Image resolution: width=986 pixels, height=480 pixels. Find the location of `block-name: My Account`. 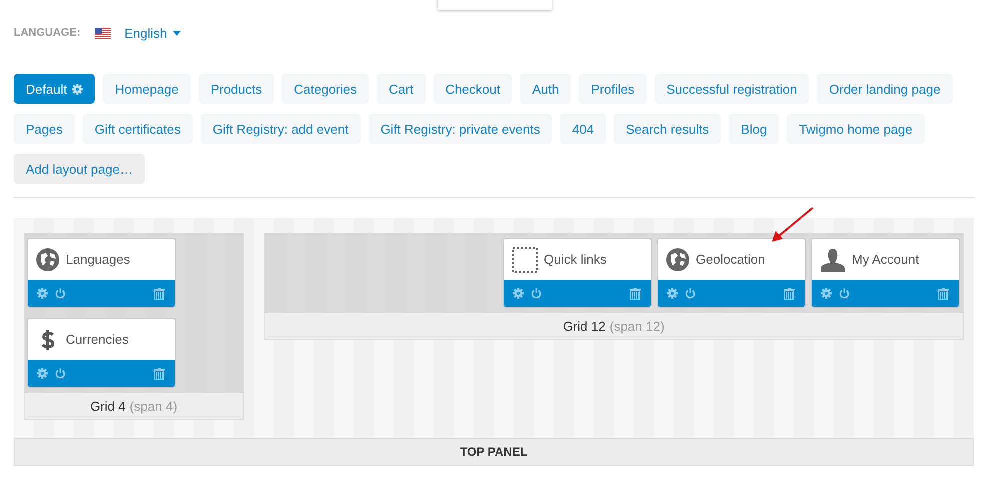

block-name: My Account is located at coordinates (886, 259).